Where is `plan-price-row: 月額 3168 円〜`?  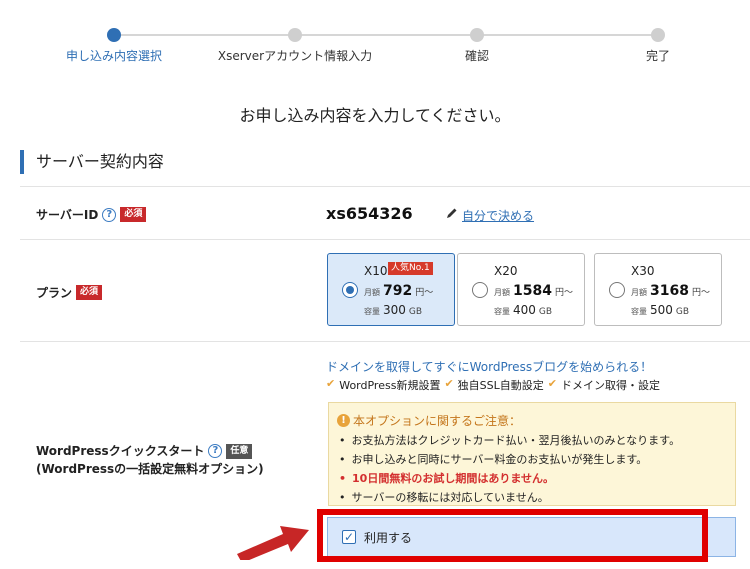 plan-price-row: 月額 3168 円〜 is located at coordinates (670, 291).